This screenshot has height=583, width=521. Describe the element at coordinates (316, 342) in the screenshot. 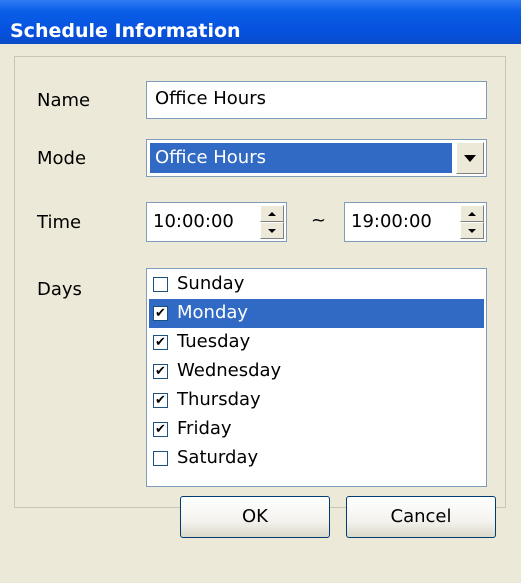

I see `day-item-tuesday: ✔ Tuesday` at that location.